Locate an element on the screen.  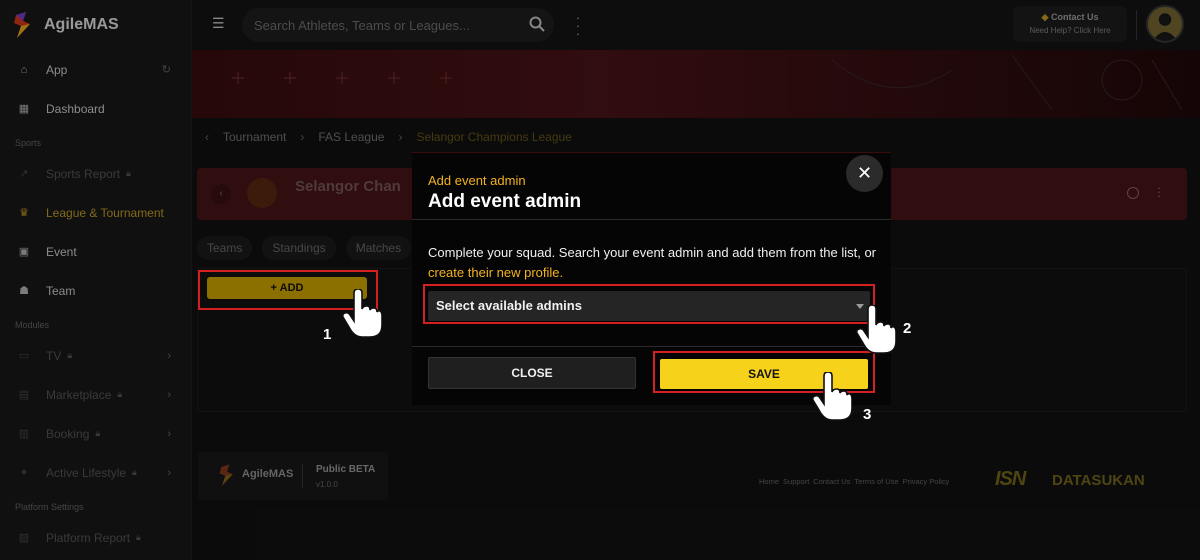
step-number: 3 is located at coordinates (867, 414).